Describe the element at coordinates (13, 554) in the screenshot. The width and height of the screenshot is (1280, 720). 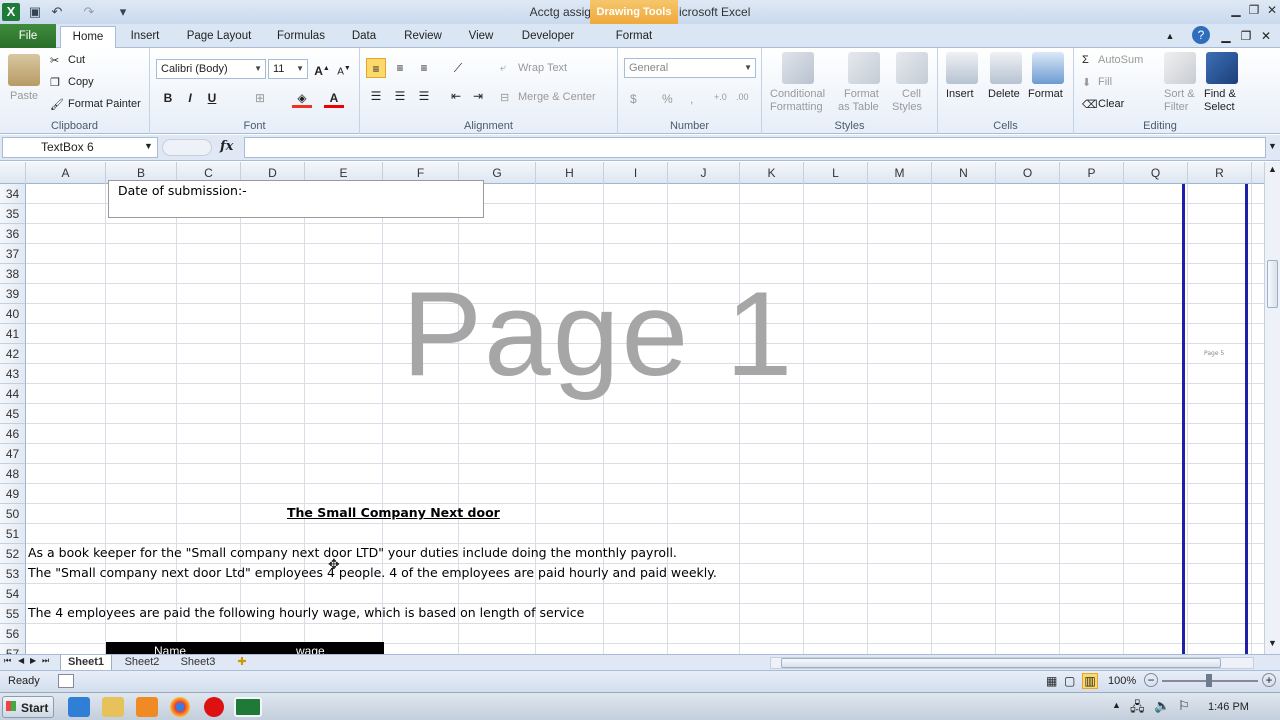
I see `row-header-52: 52` at that location.